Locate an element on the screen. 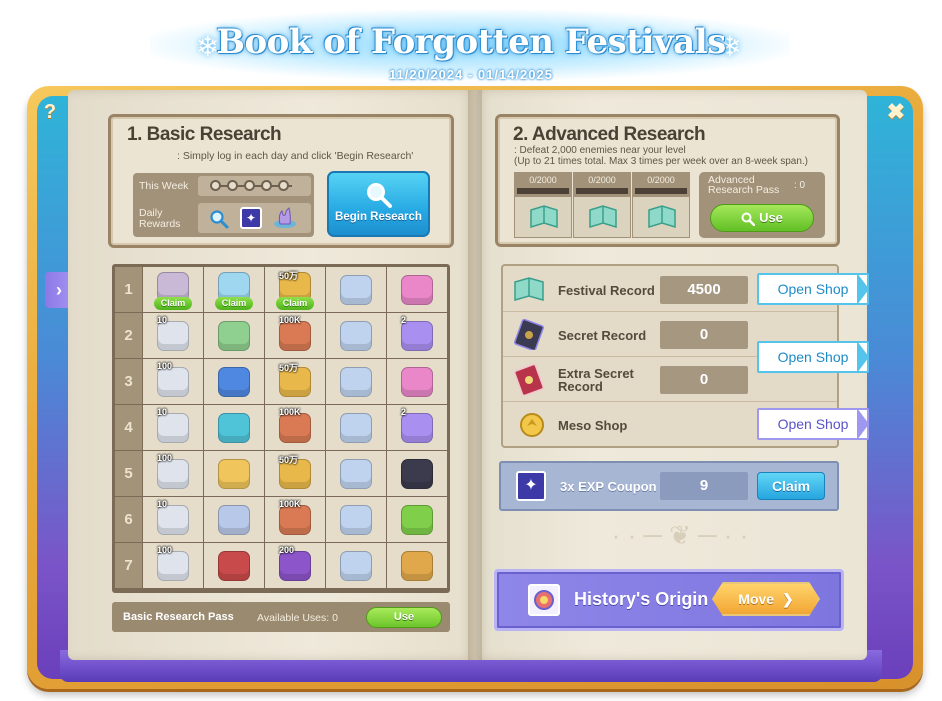 The image size is (942, 701). meso-coin-icon is located at coordinates (532, 425).